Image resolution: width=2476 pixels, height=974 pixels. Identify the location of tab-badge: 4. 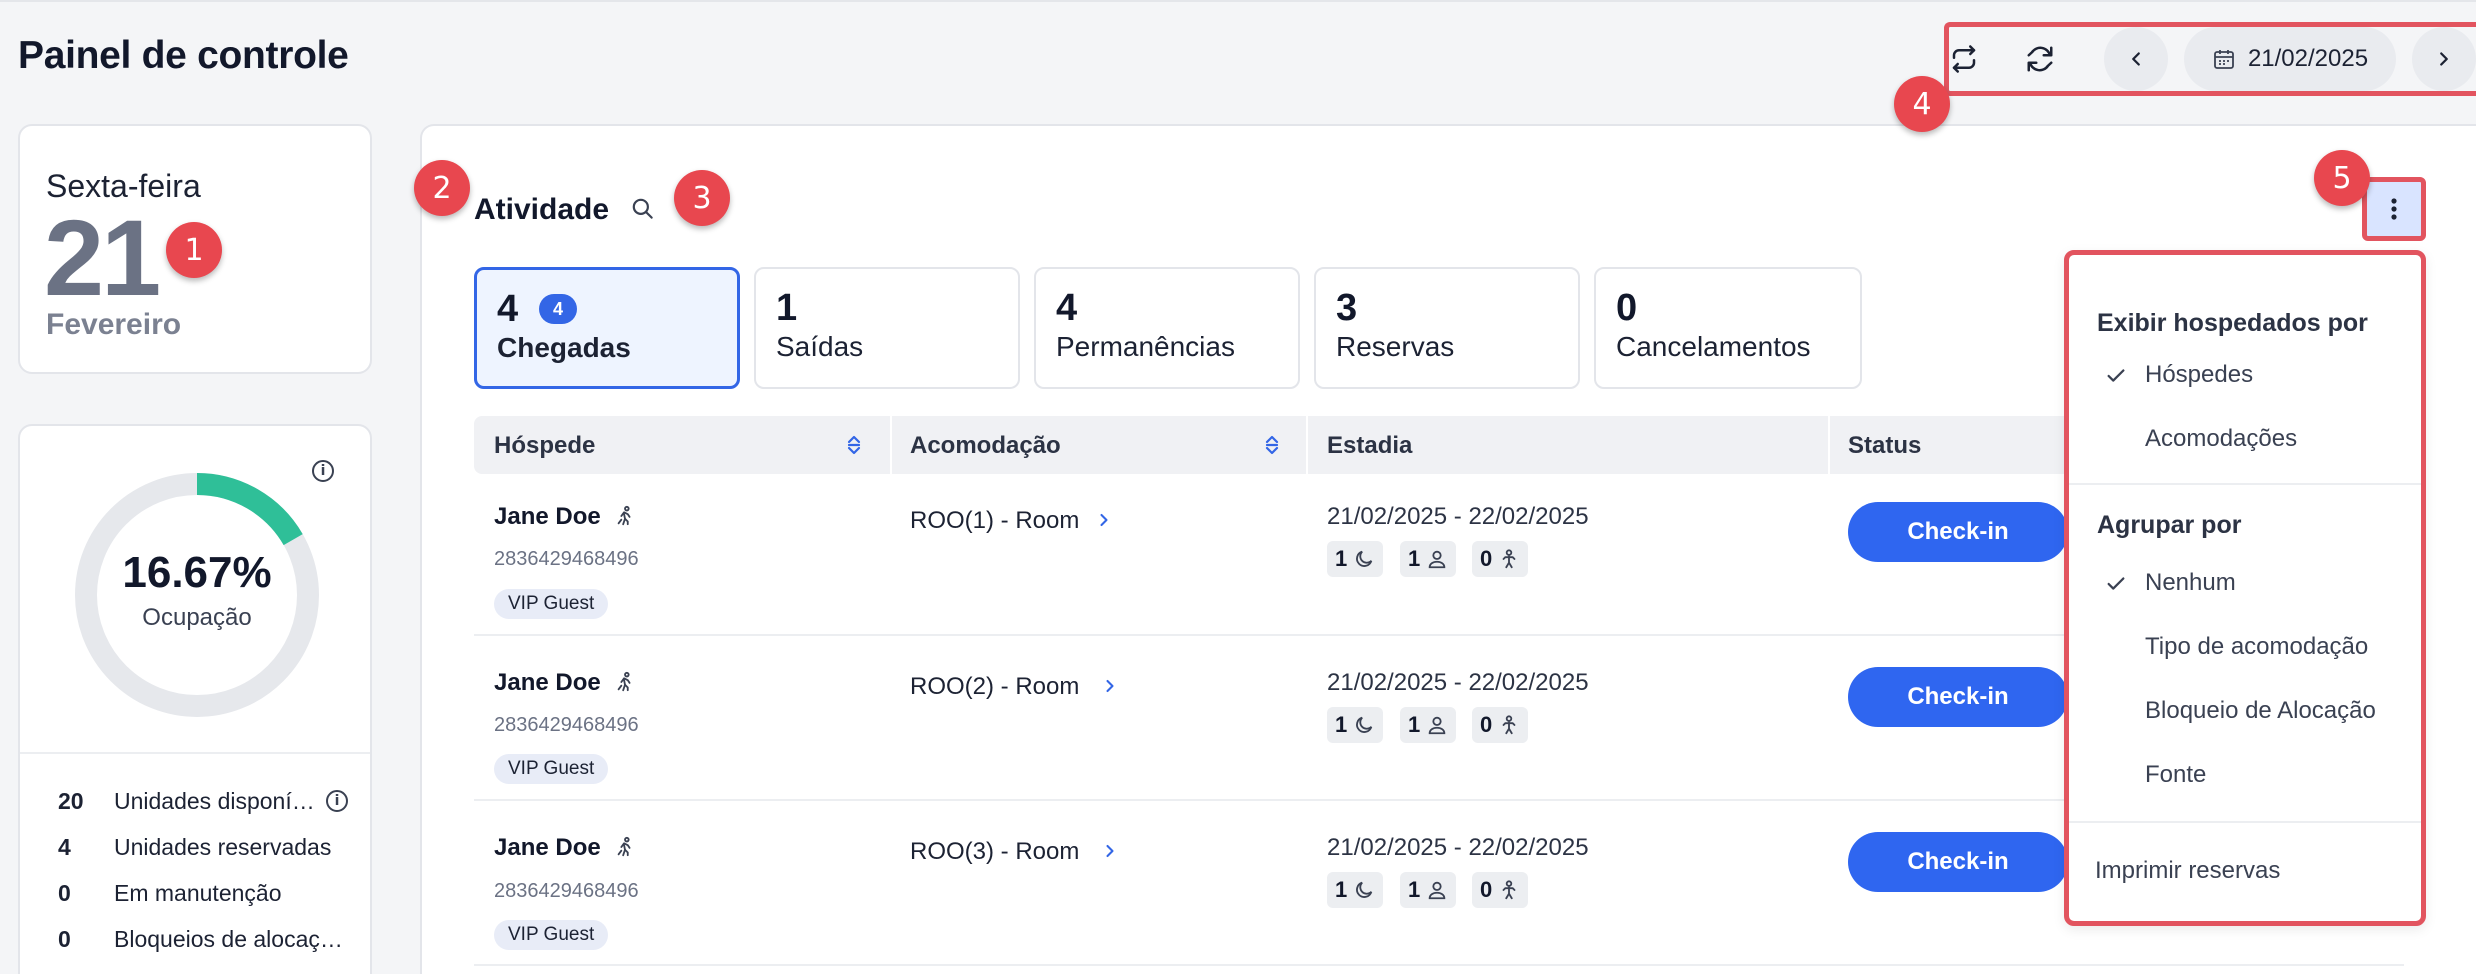
(558, 309).